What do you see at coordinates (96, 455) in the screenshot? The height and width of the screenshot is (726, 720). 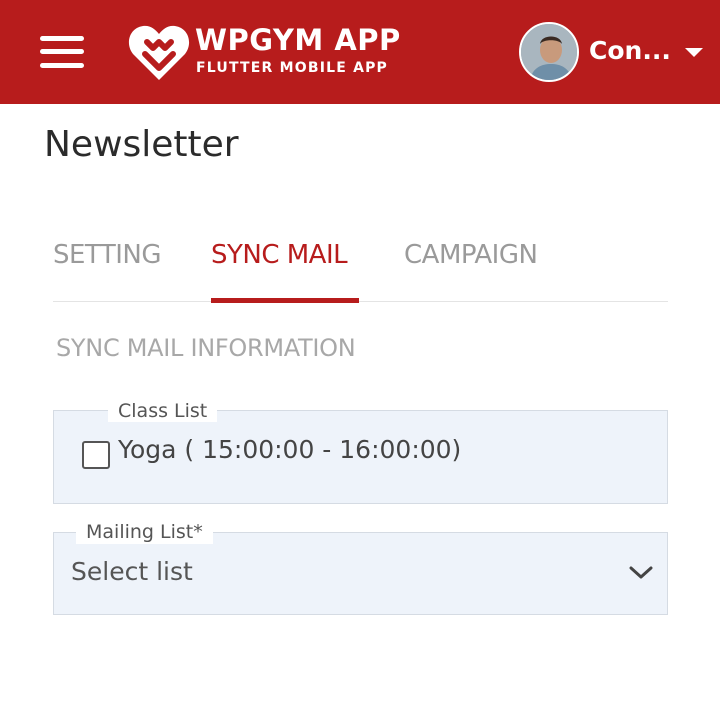 I see `class-checkbox` at bounding box center [96, 455].